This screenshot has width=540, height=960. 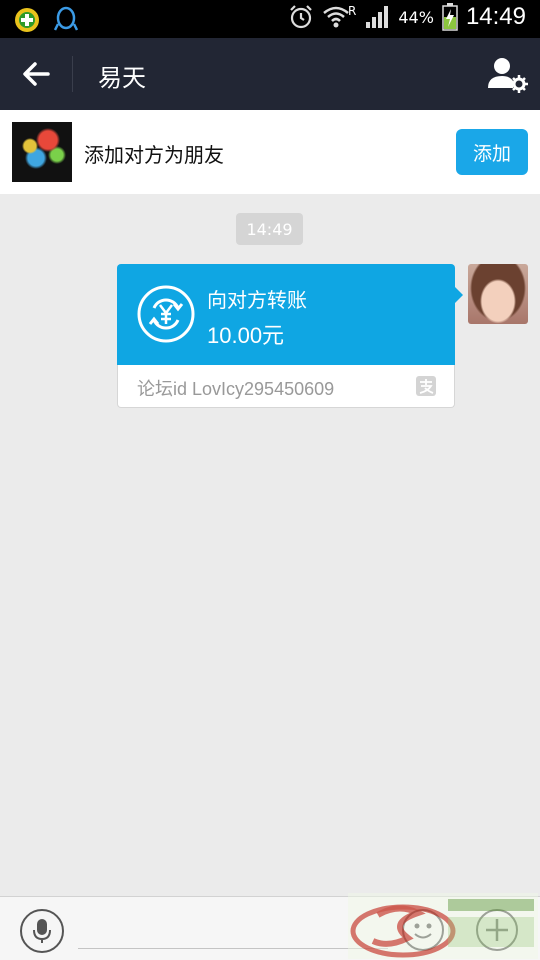 I want to click on roaming-indicator: R, so click(x=352, y=11).